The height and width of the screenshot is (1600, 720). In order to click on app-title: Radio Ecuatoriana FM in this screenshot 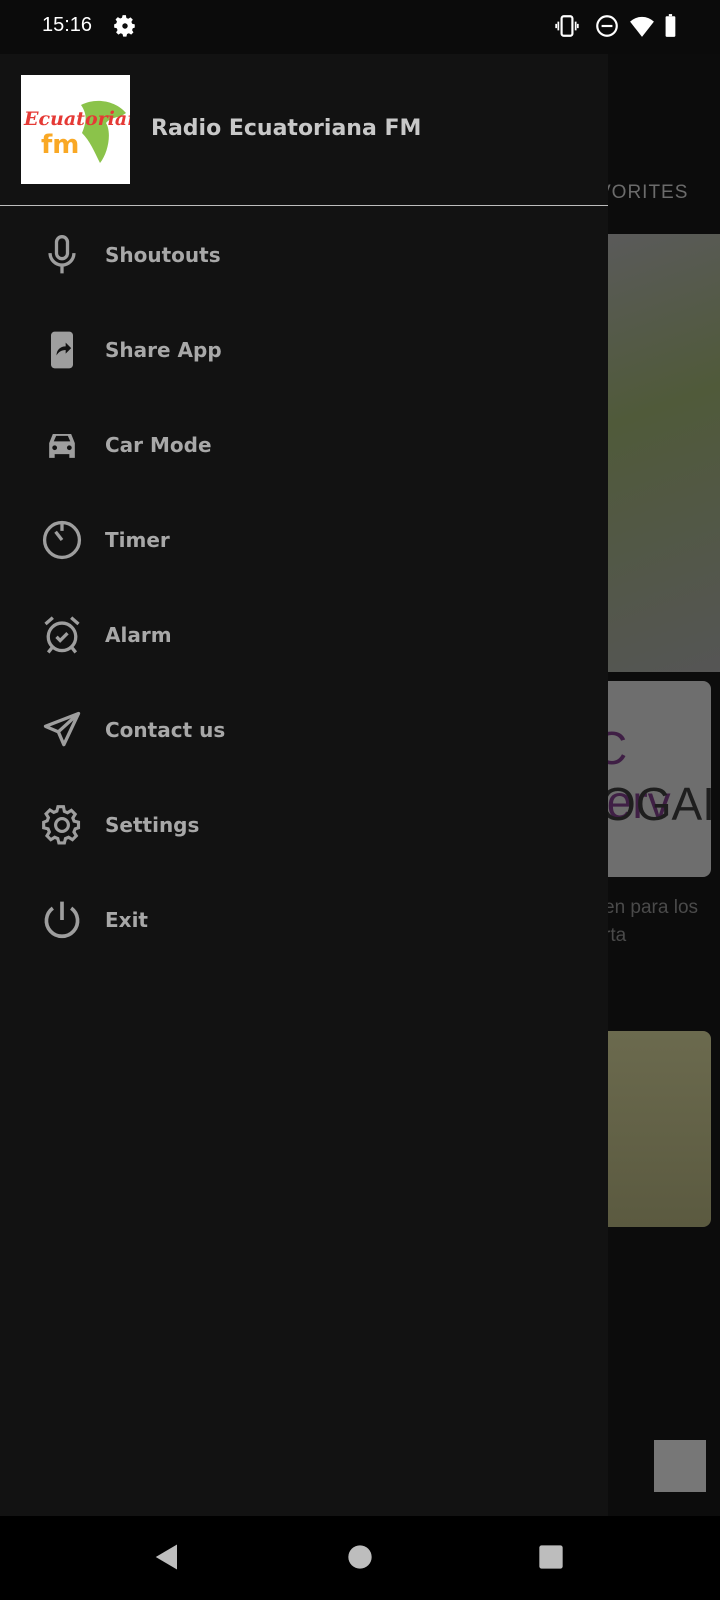, I will do `click(286, 128)`.